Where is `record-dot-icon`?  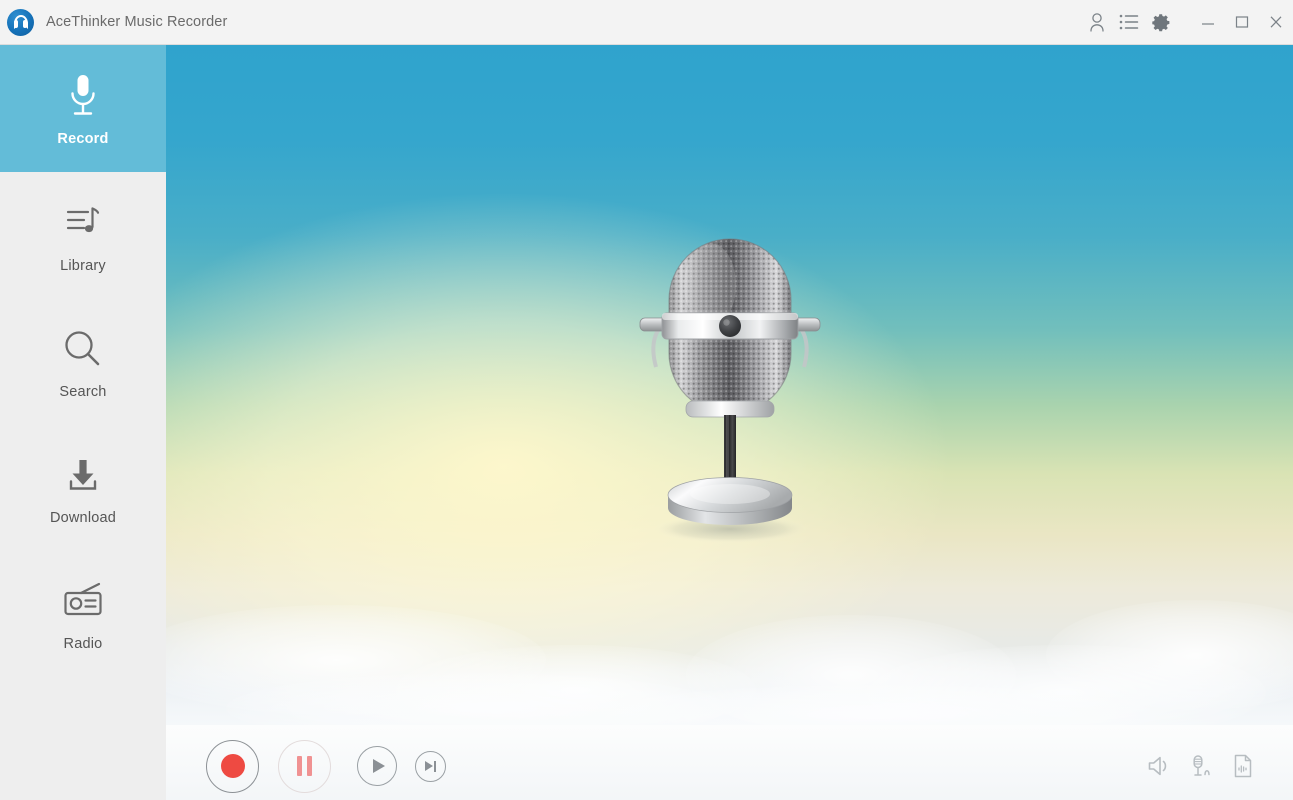 record-dot-icon is located at coordinates (232, 766).